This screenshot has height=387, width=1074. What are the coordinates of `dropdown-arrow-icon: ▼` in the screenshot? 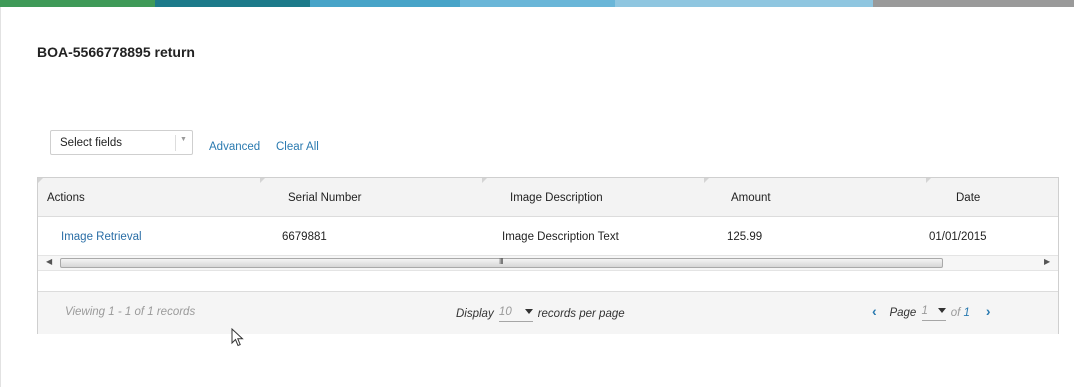 It's located at (183, 139).